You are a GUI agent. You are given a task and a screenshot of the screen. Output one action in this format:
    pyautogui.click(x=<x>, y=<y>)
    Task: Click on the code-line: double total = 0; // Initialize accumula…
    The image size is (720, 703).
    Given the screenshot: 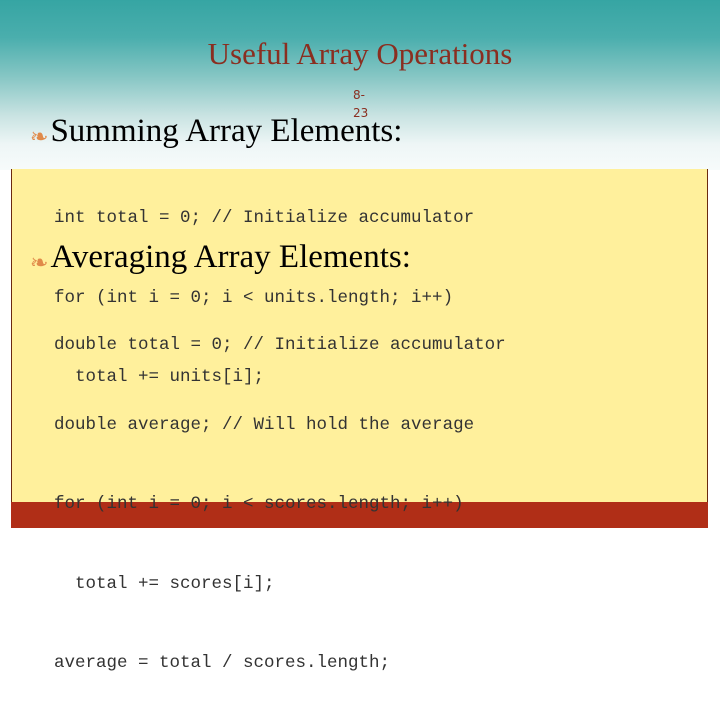 What is the action you would take?
    pyautogui.click(x=280, y=345)
    